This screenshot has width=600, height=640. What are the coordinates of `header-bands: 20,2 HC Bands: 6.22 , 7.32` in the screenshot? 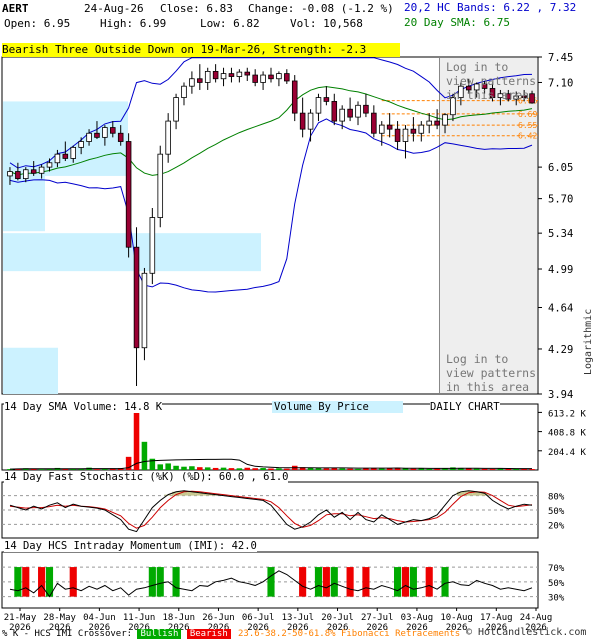 It's located at (490, 7).